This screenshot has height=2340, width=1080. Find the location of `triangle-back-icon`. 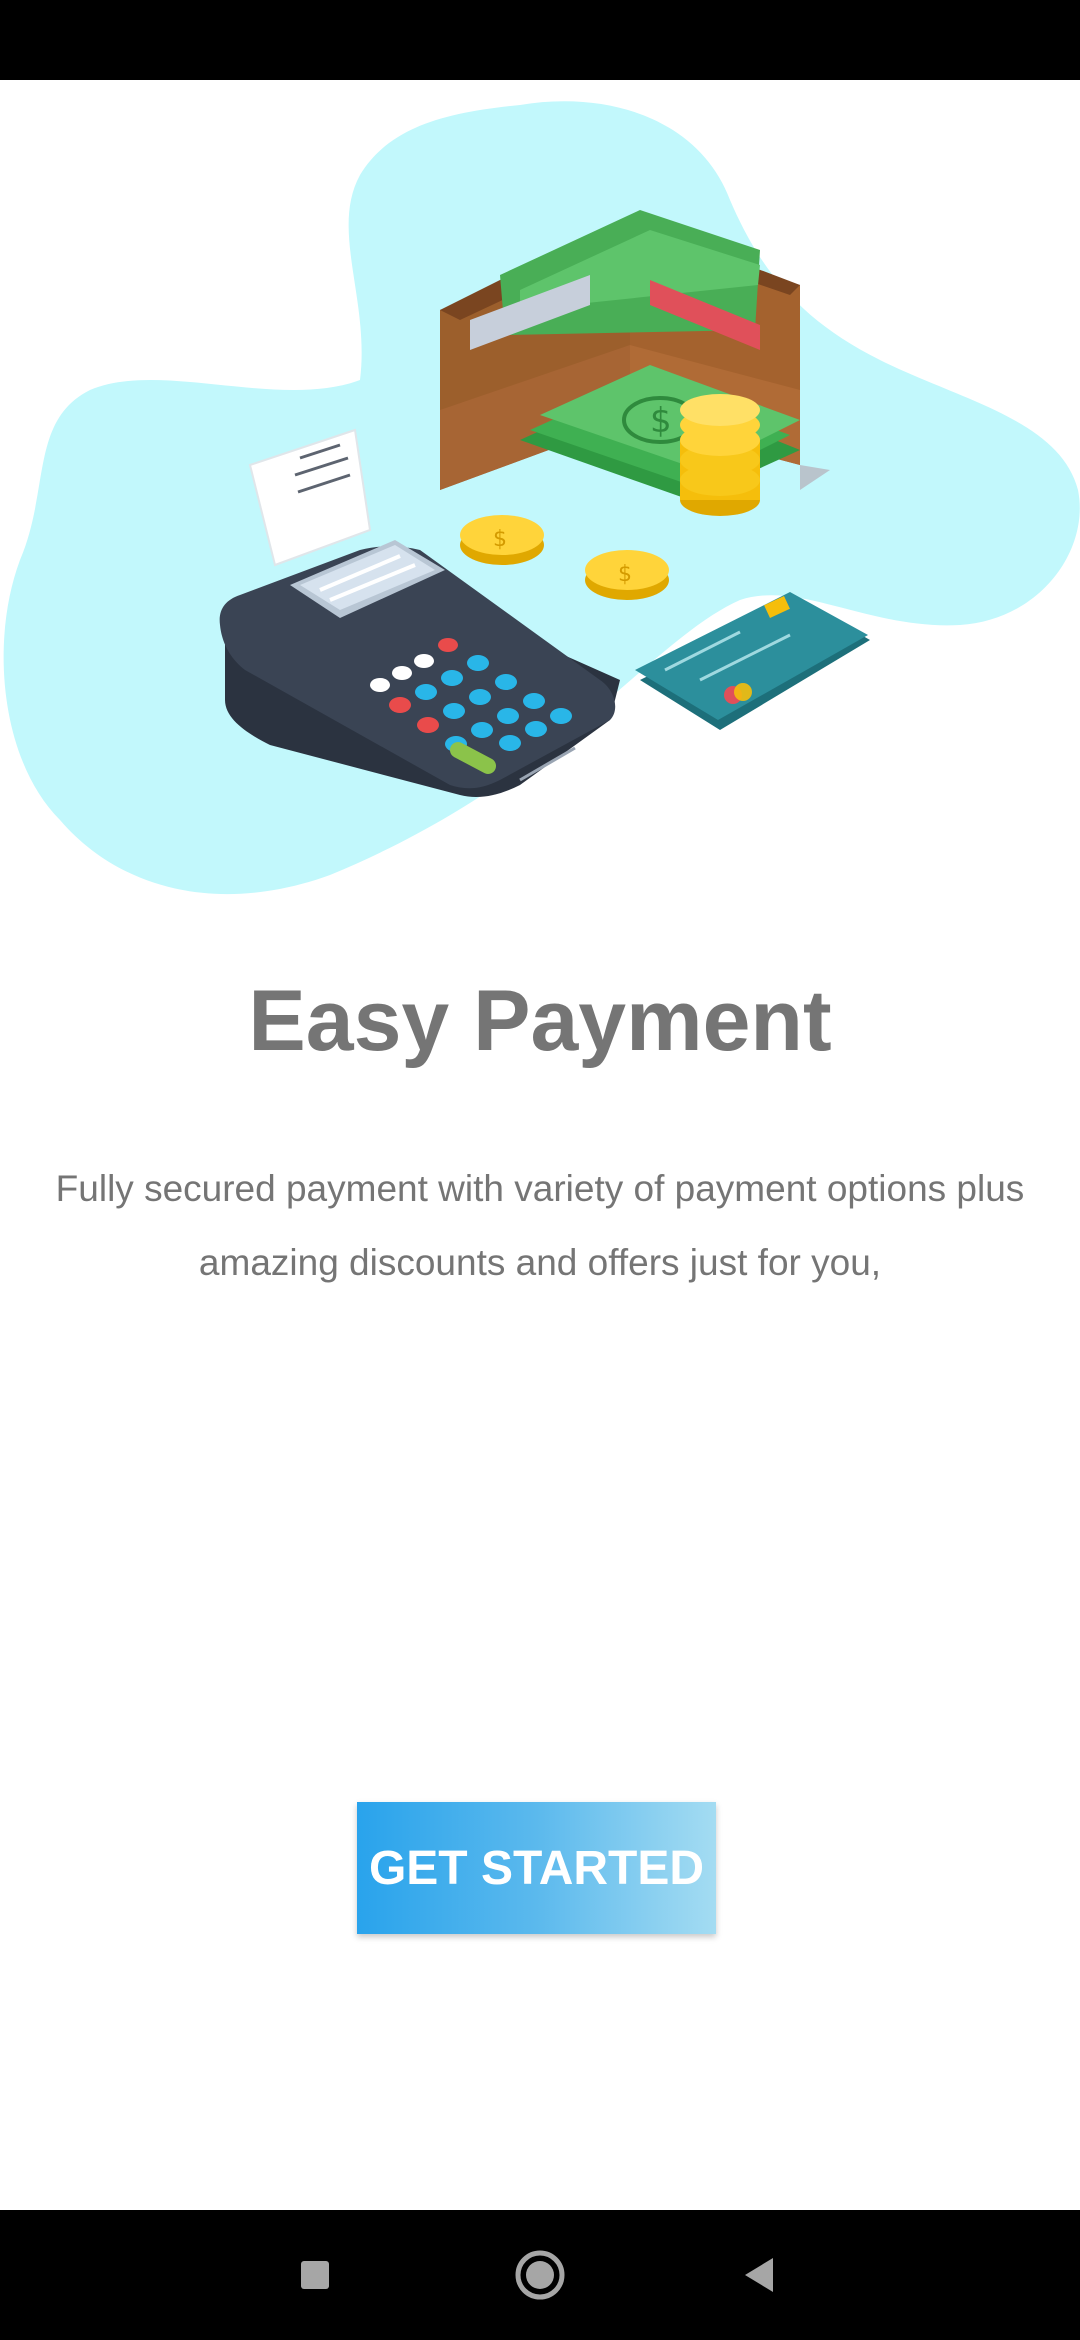

triangle-back-icon is located at coordinates (759, 2275).